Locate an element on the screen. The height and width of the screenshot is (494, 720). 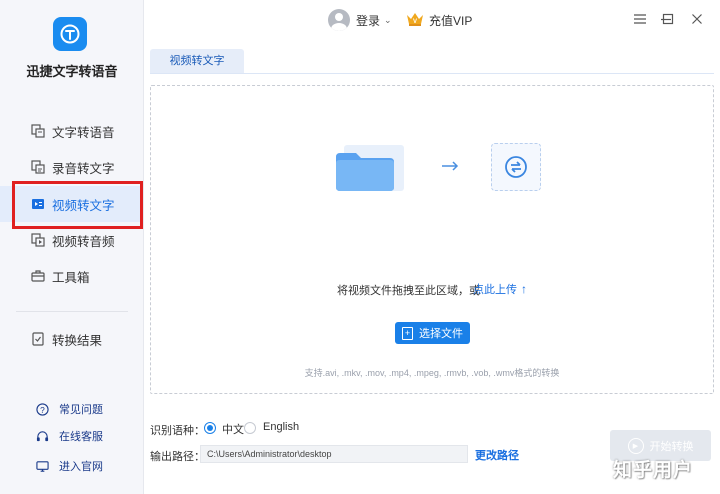
play-icon: ▶ is located at coordinates (635, 445).